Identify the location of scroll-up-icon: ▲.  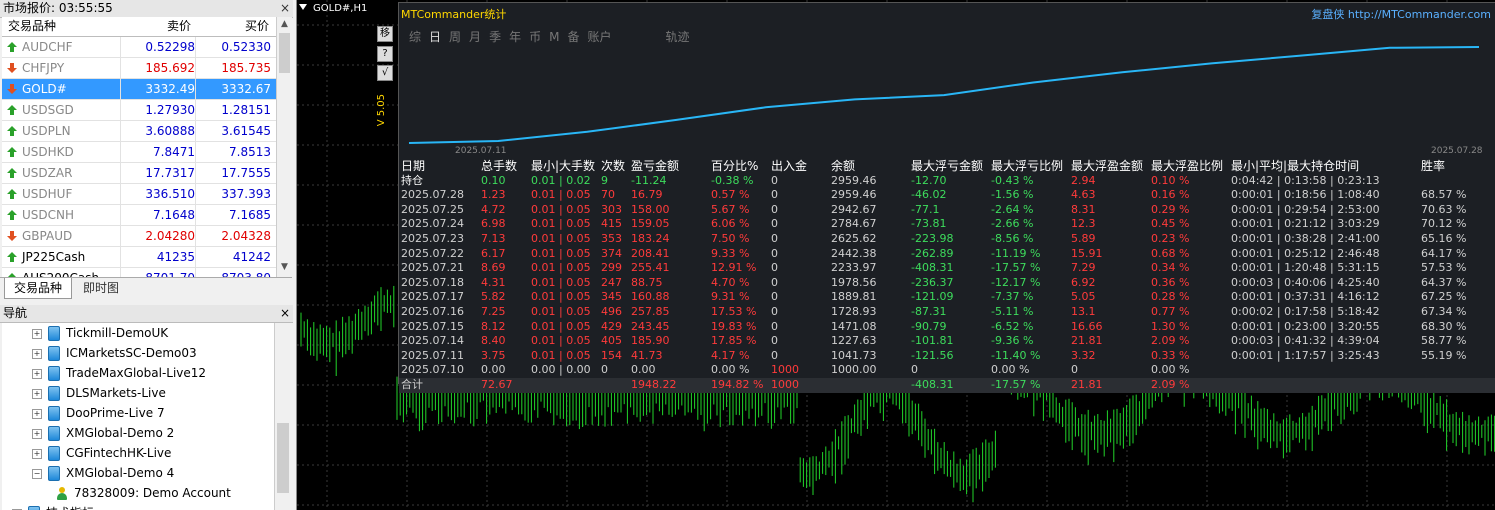
(284, 25).